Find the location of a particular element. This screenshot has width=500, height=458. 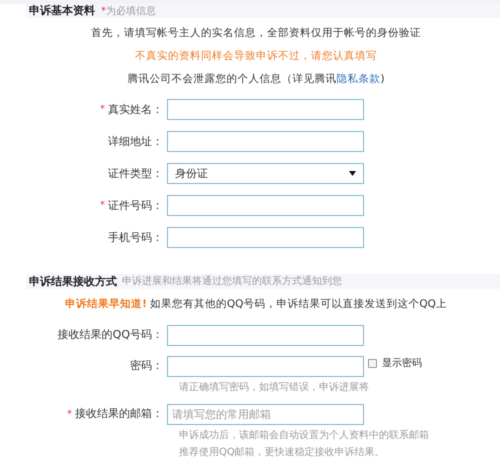

field-hint: 请正确填写密码，如填写错误，申诉进展将 is located at coordinates (274, 388).